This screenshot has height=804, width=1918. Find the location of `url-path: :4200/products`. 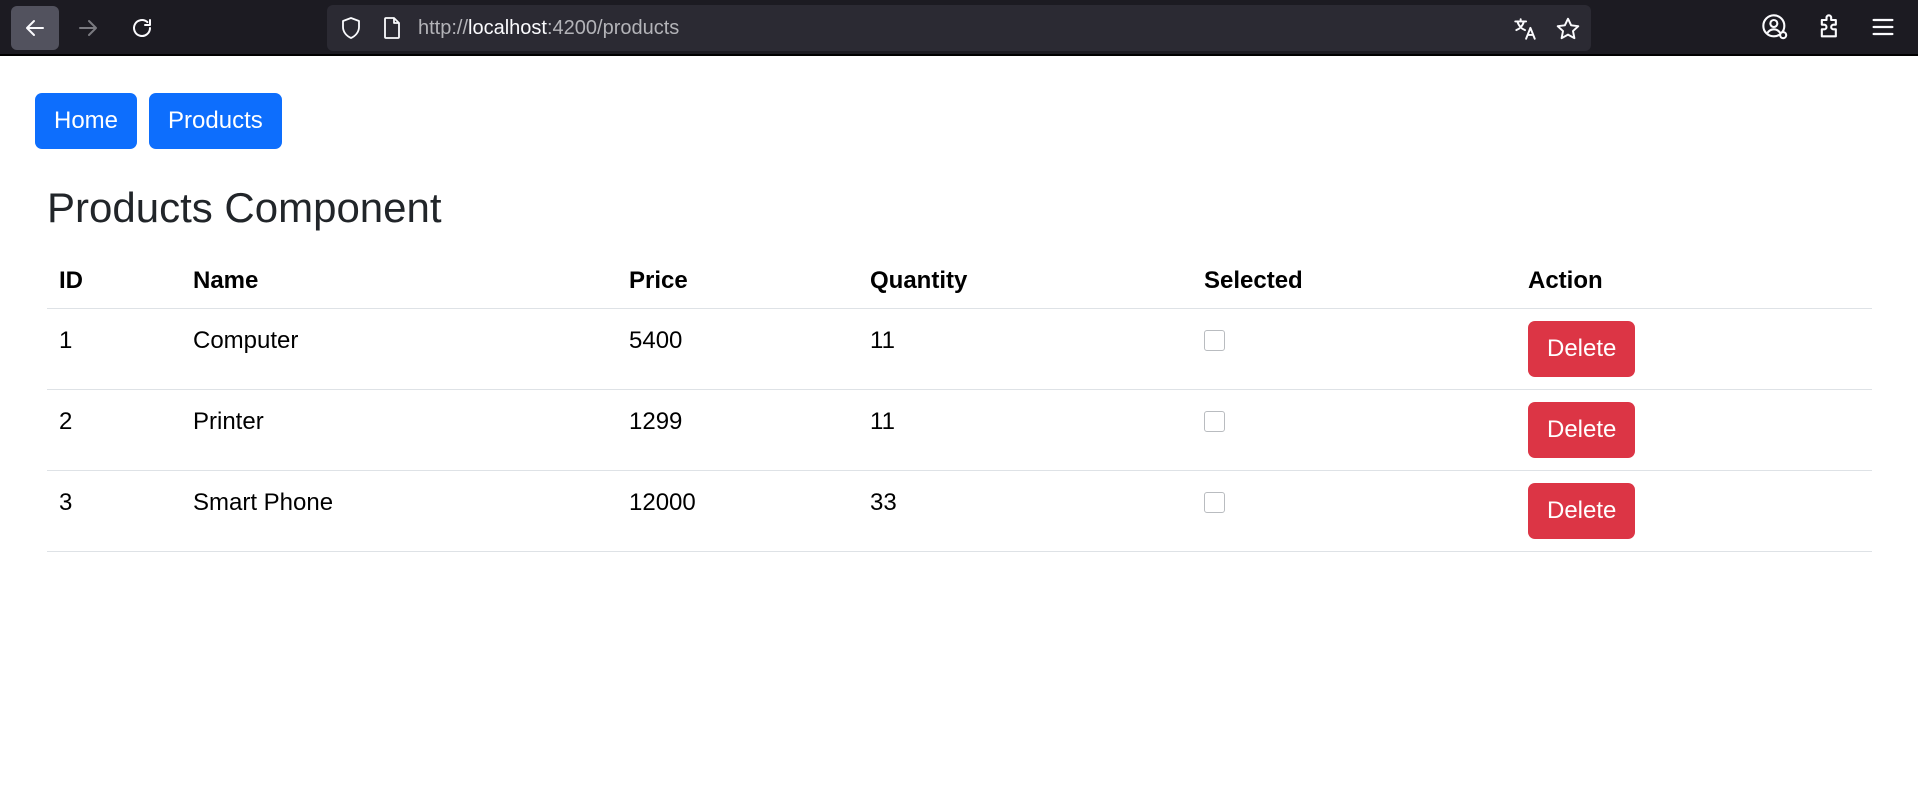

url-path: :4200/products is located at coordinates (613, 28).